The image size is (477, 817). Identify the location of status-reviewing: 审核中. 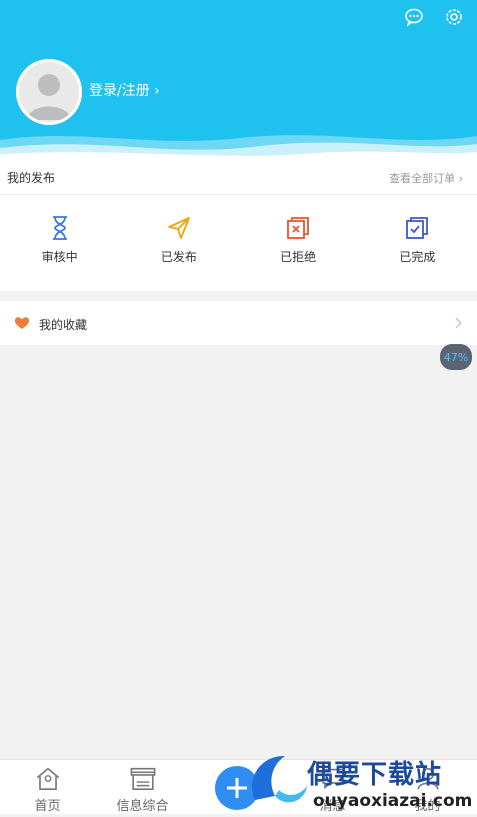
(59, 243).